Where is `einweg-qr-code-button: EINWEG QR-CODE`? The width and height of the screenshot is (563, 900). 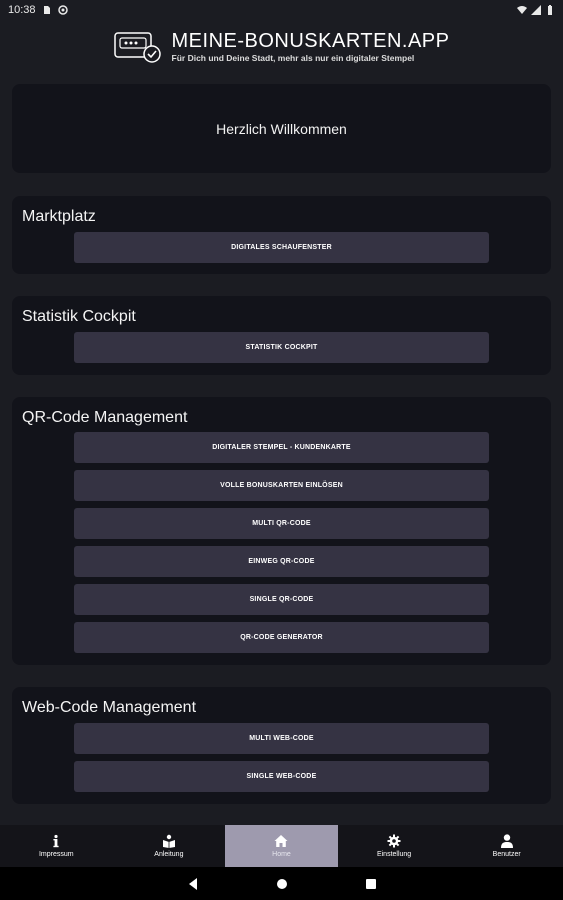
einweg-qr-code-button: EINWEG QR-CODE is located at coordinates (281, 561).